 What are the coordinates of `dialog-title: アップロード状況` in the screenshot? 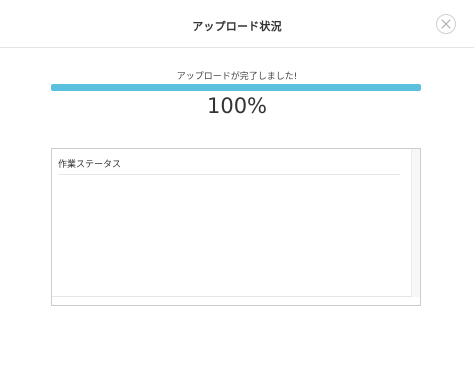 It's located at (237, 26).